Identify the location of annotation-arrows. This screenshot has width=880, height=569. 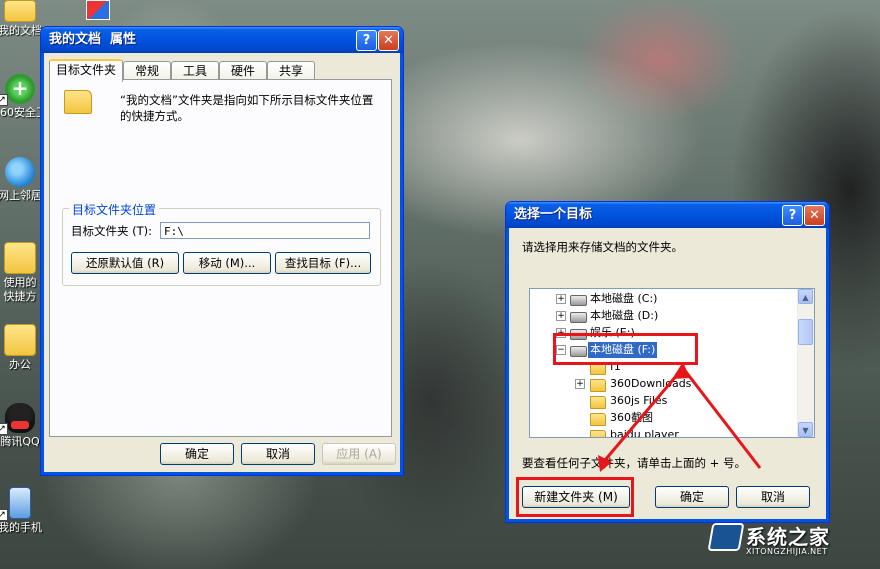
(680, 417).